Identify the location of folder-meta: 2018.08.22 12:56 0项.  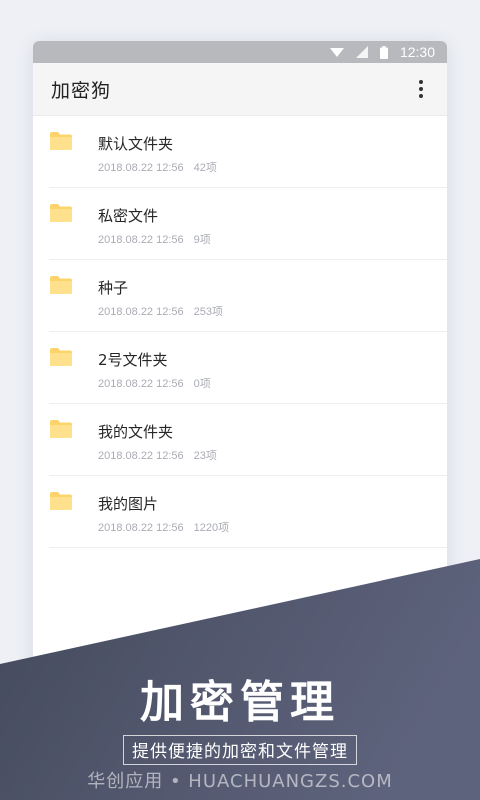
(154, 383).